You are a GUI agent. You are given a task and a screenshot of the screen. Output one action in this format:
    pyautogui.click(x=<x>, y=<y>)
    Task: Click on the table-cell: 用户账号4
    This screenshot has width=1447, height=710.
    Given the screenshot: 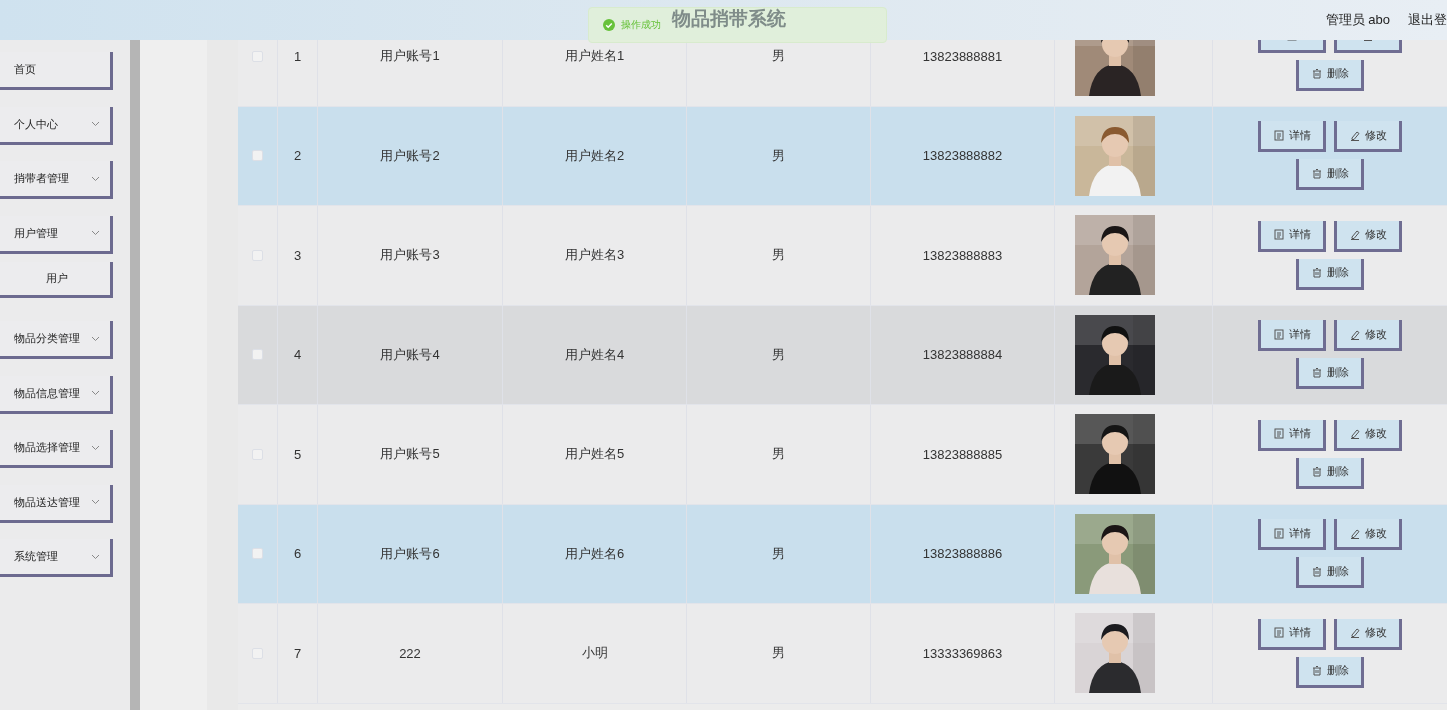 What is the action you would take?
    pyautogui.click(x=410, y=354)
    